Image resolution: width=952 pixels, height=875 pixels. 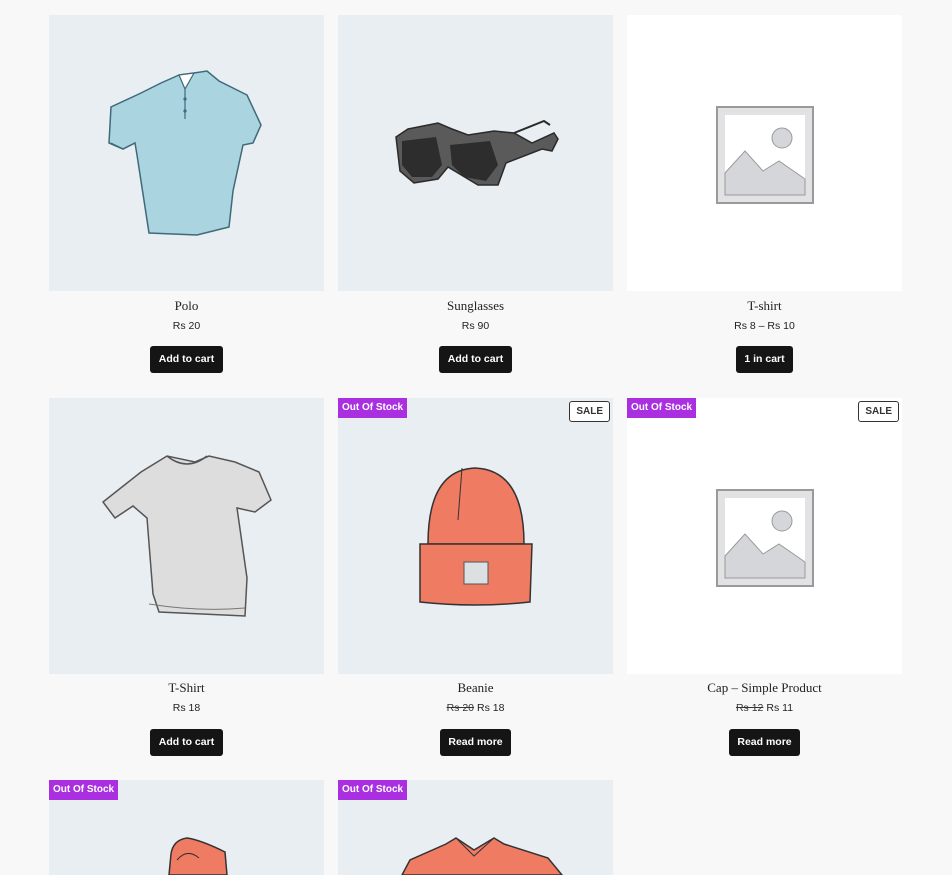 What do you see at coordinates (186, 688) in the screenshot?
I see `product-title: T-Shirt` at bounding box center [186, 688].